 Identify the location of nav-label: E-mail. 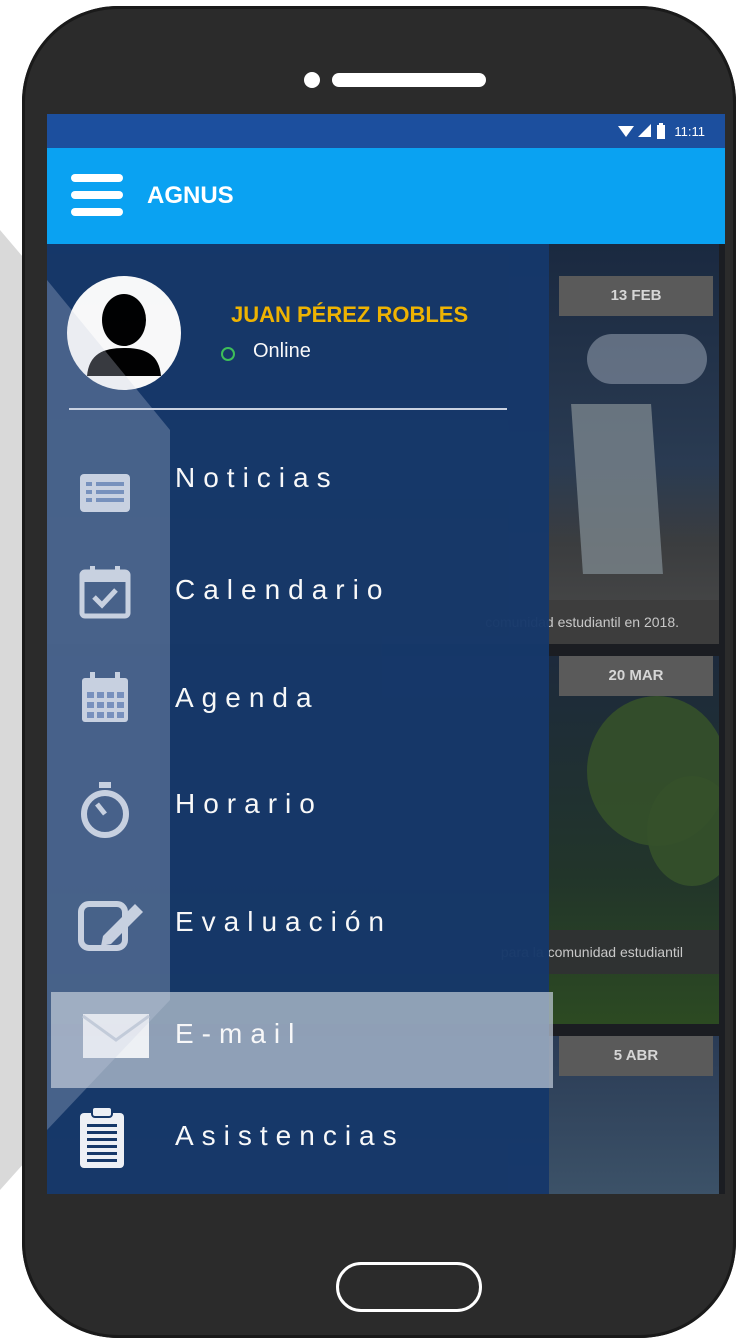
(239, 1033).